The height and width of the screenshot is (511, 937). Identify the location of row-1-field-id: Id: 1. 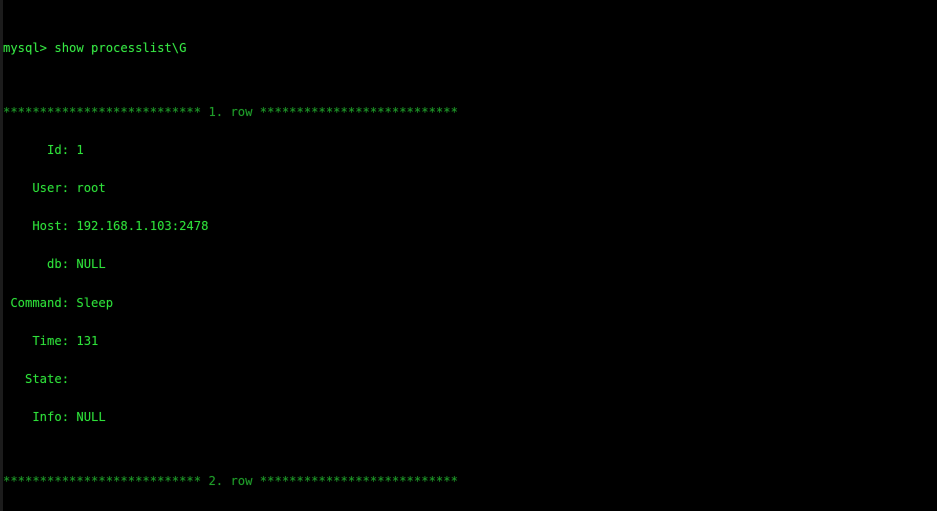
(43, 149).